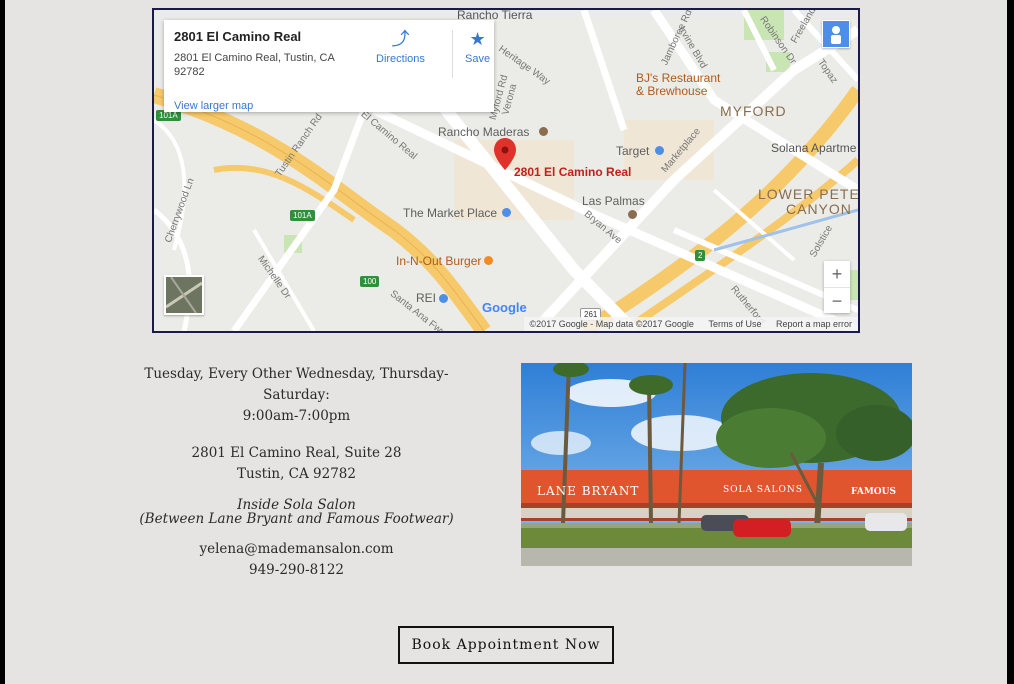  I want to click on route-shield: 2, so click(700, 255).